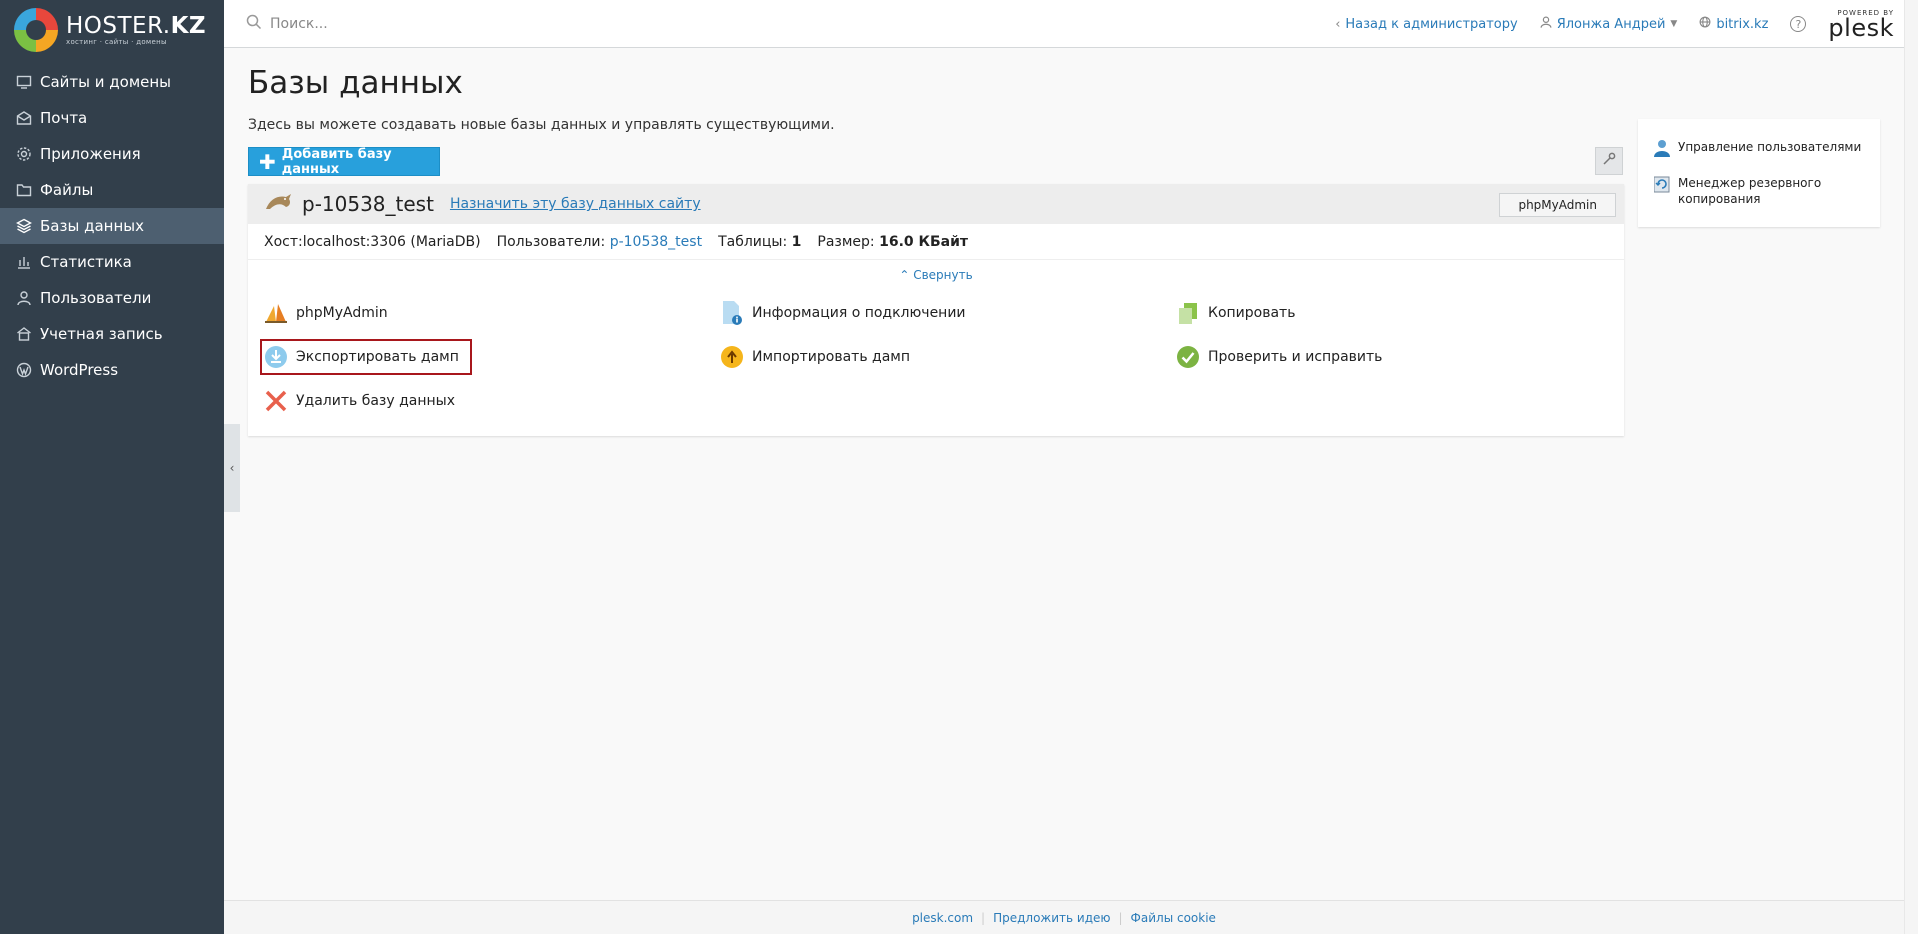 This screenshot has height=934, width=1918. I want to click on export-download-icon, so click(276, 357).